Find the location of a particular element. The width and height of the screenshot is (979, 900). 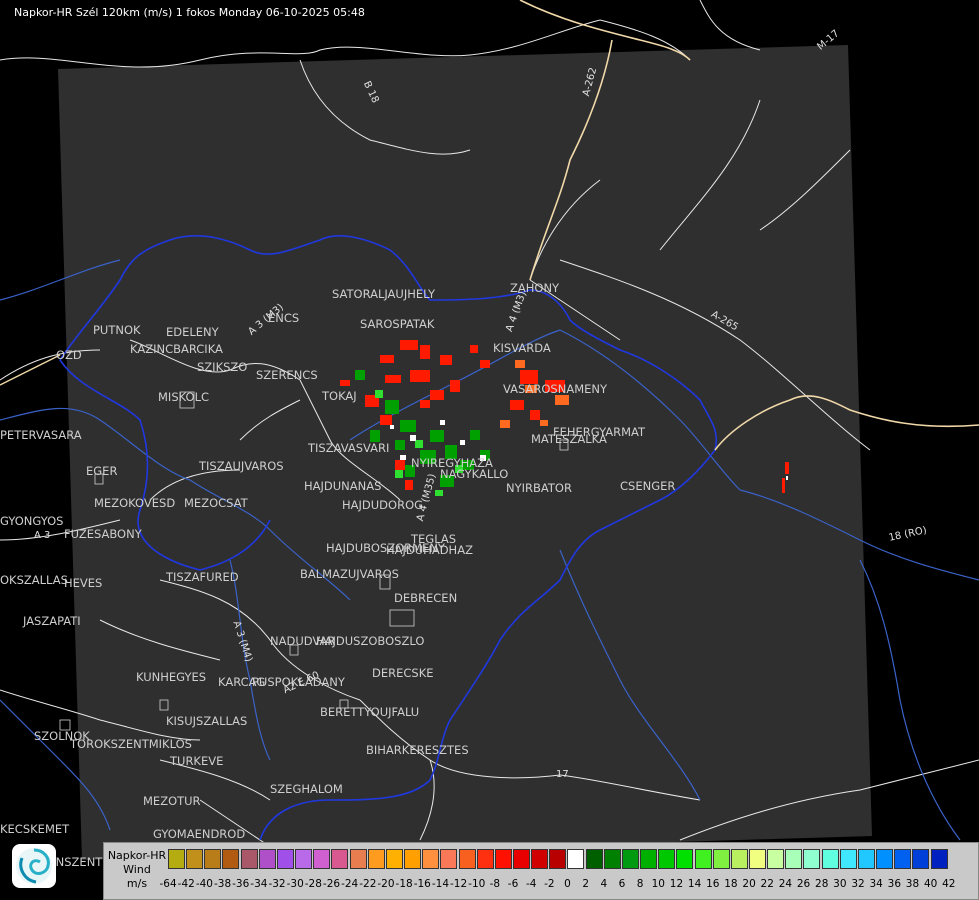

legend-tick-label: -30 is located at coordinates (295, 884).